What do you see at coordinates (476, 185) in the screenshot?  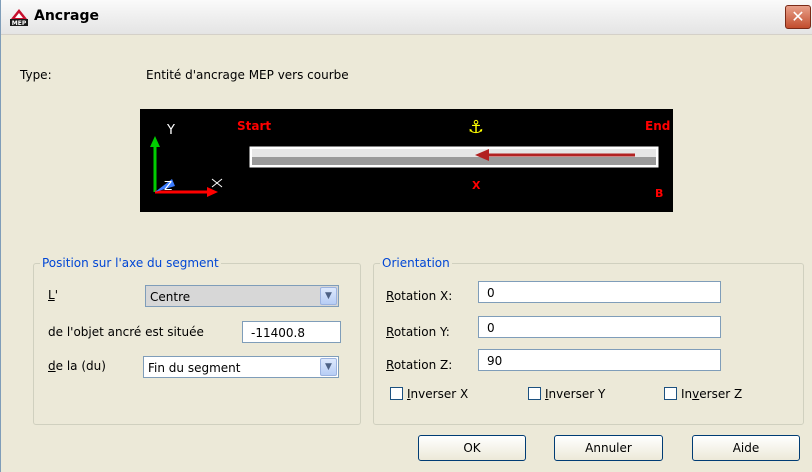 I see `x-marker-label: X` at bounding box center [476, 185].